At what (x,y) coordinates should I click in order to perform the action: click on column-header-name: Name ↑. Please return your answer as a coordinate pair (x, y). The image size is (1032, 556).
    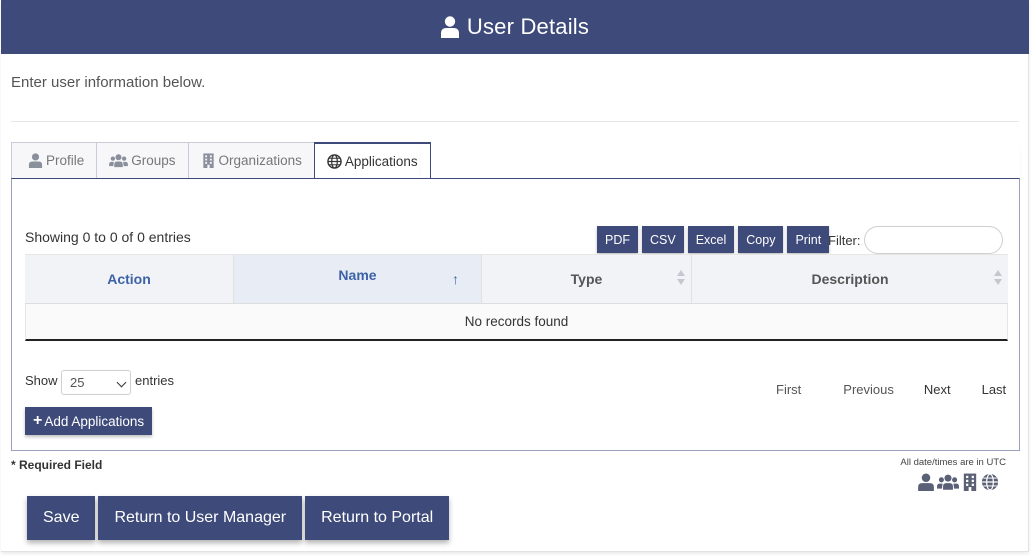
    Looking at the image, I should click on (358, 279).